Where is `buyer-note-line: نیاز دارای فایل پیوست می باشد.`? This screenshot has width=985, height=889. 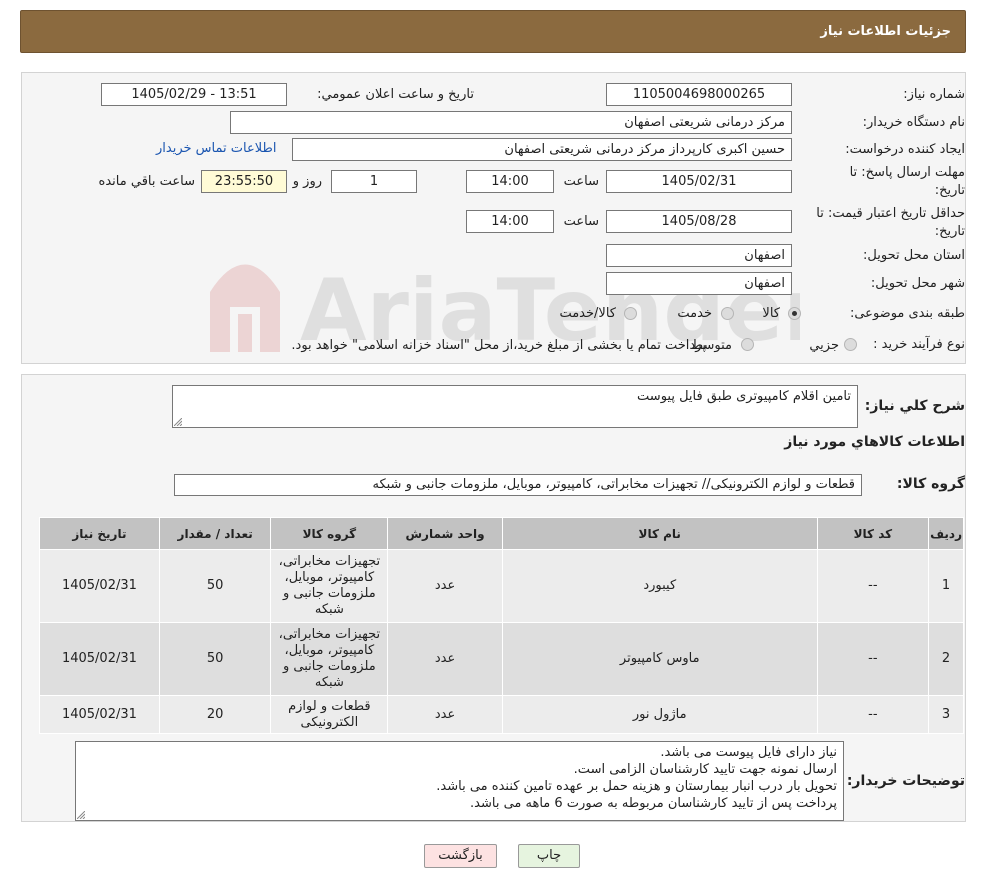
buyer-note-line: نیاز دارای فایل پیوست می باشد. is located at coordinates (748, 752).